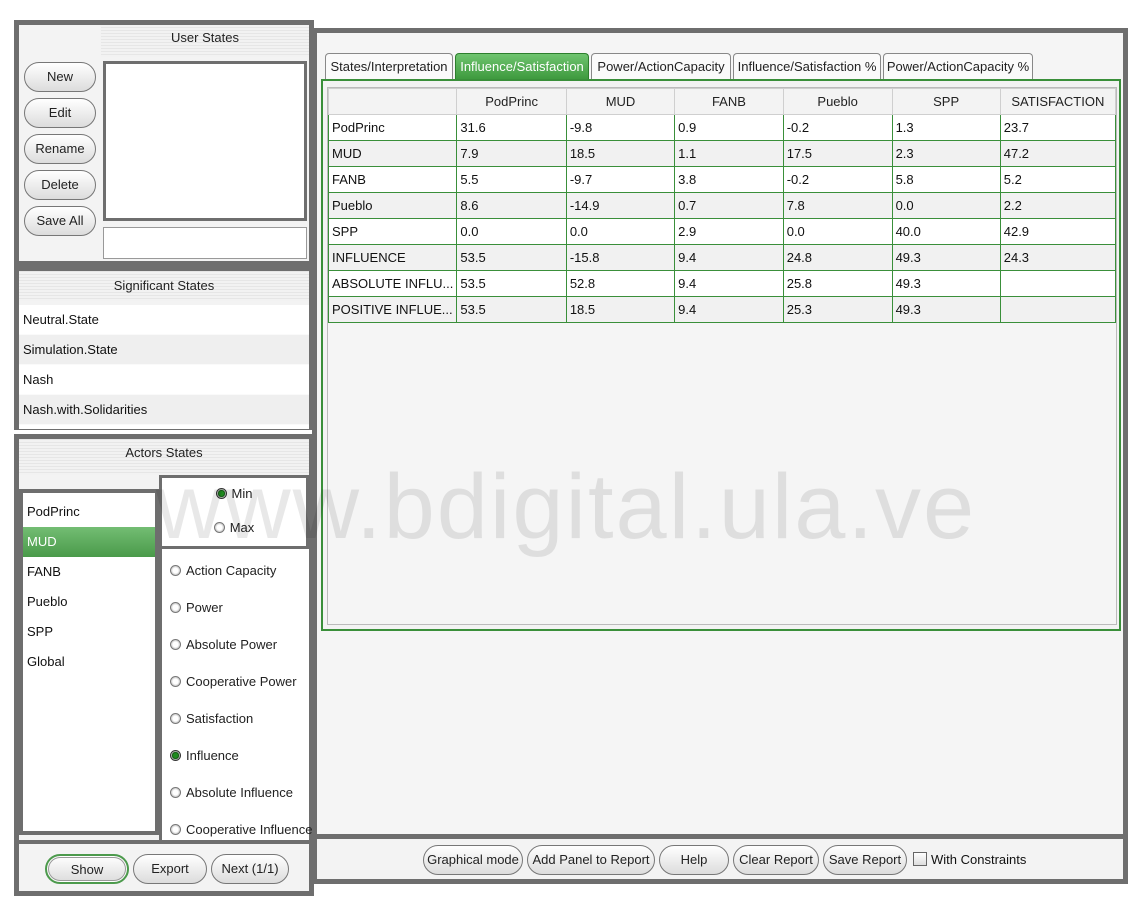  Describe the element at coordinates (164, 410) in the screenshot. I see `significant-state-item: Nash.with.Solidarities` at that location.